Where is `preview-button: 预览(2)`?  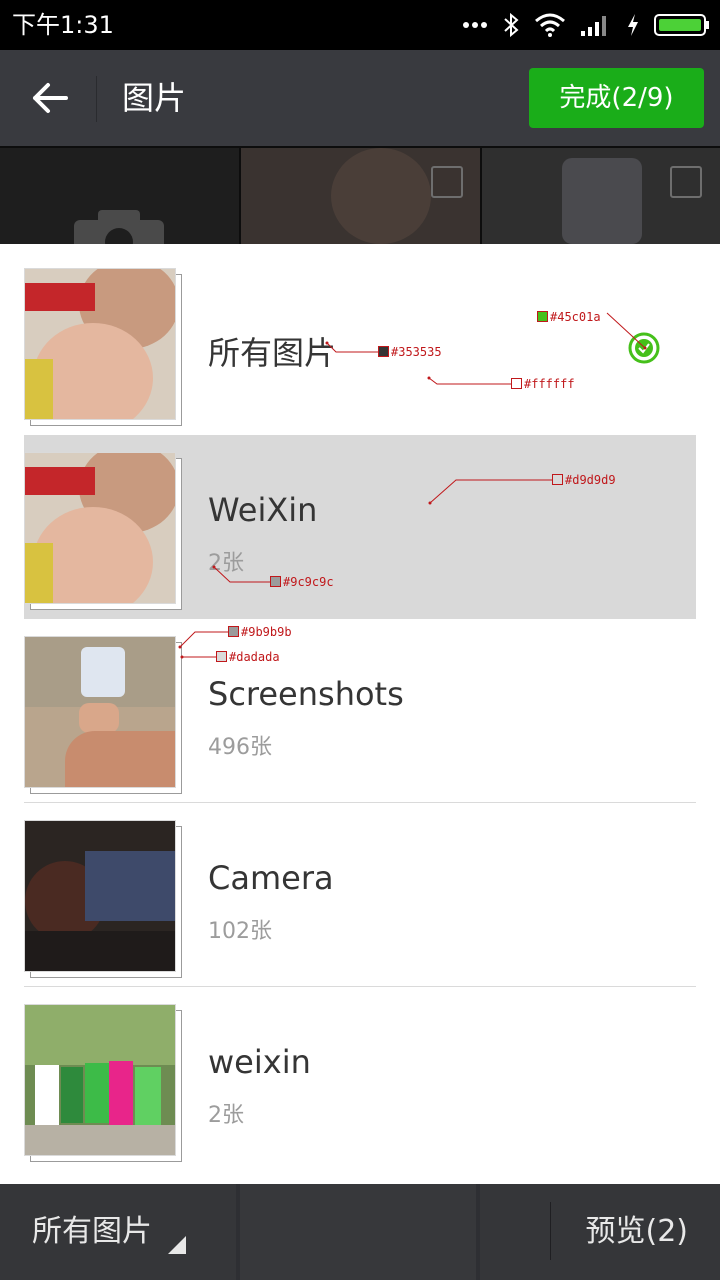 preview-button: 预览(2) is located at coordinates (637, 1232).